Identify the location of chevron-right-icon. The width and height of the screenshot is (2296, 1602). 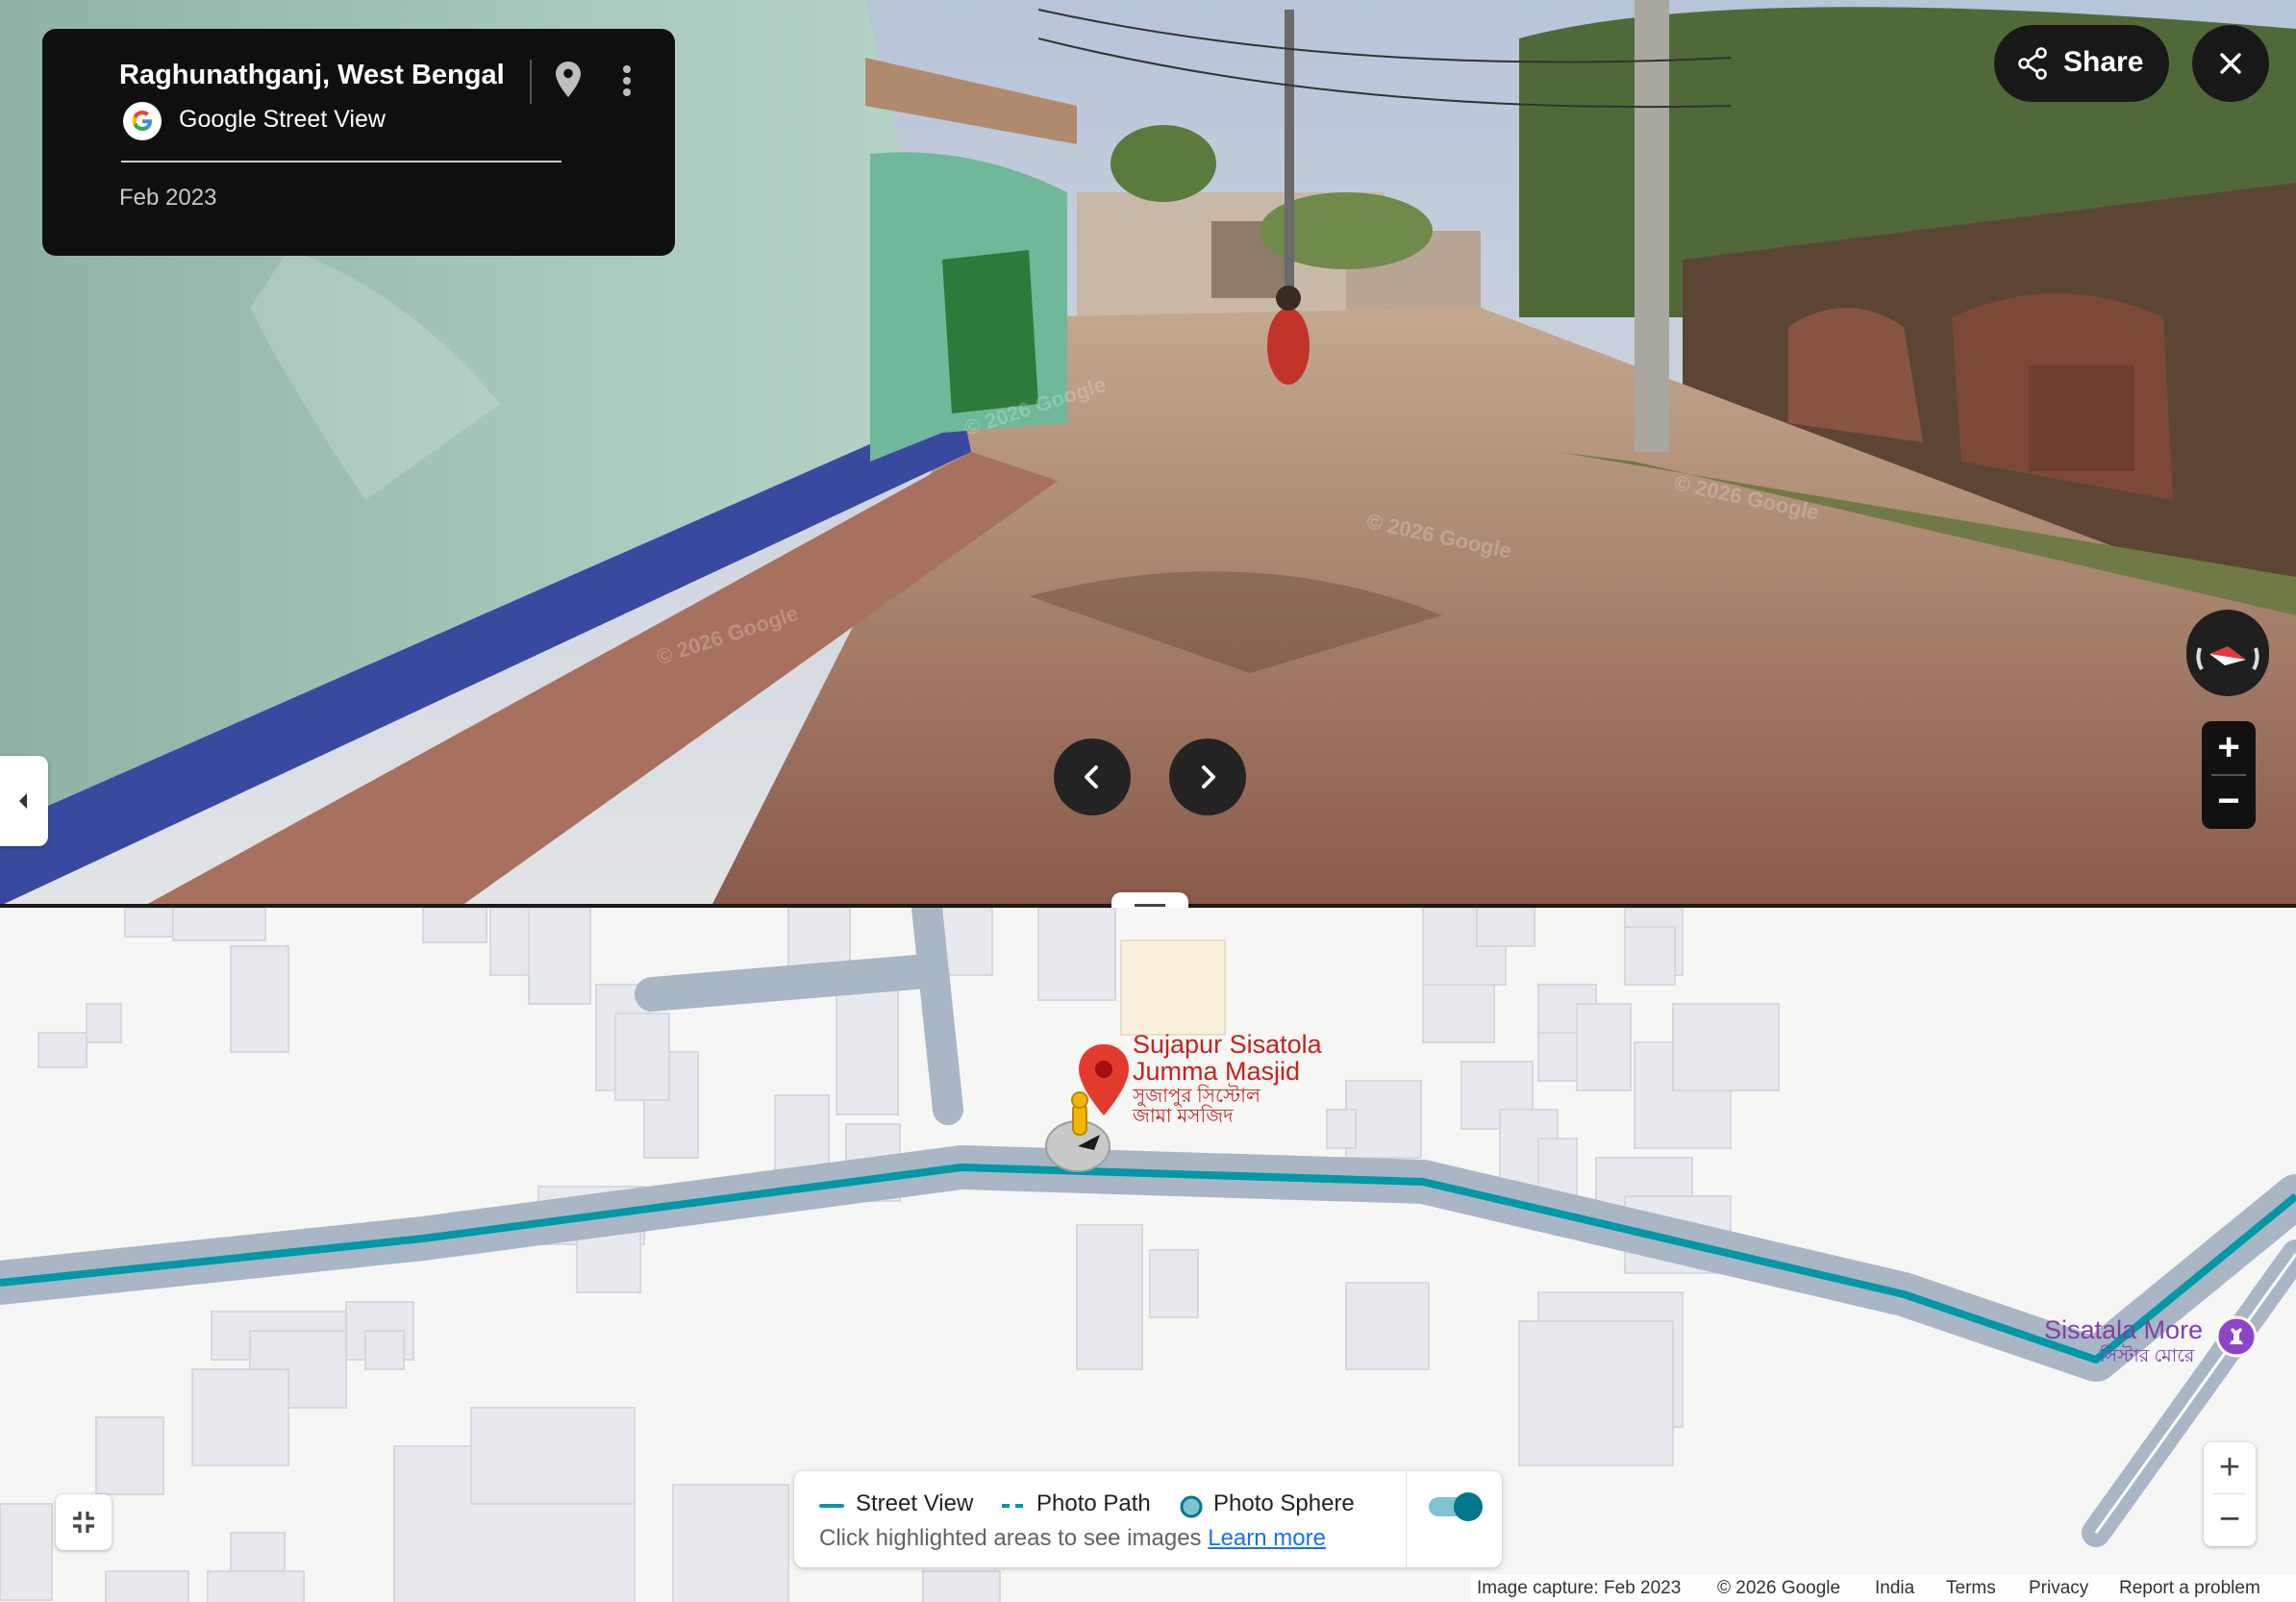
(1208, 777).